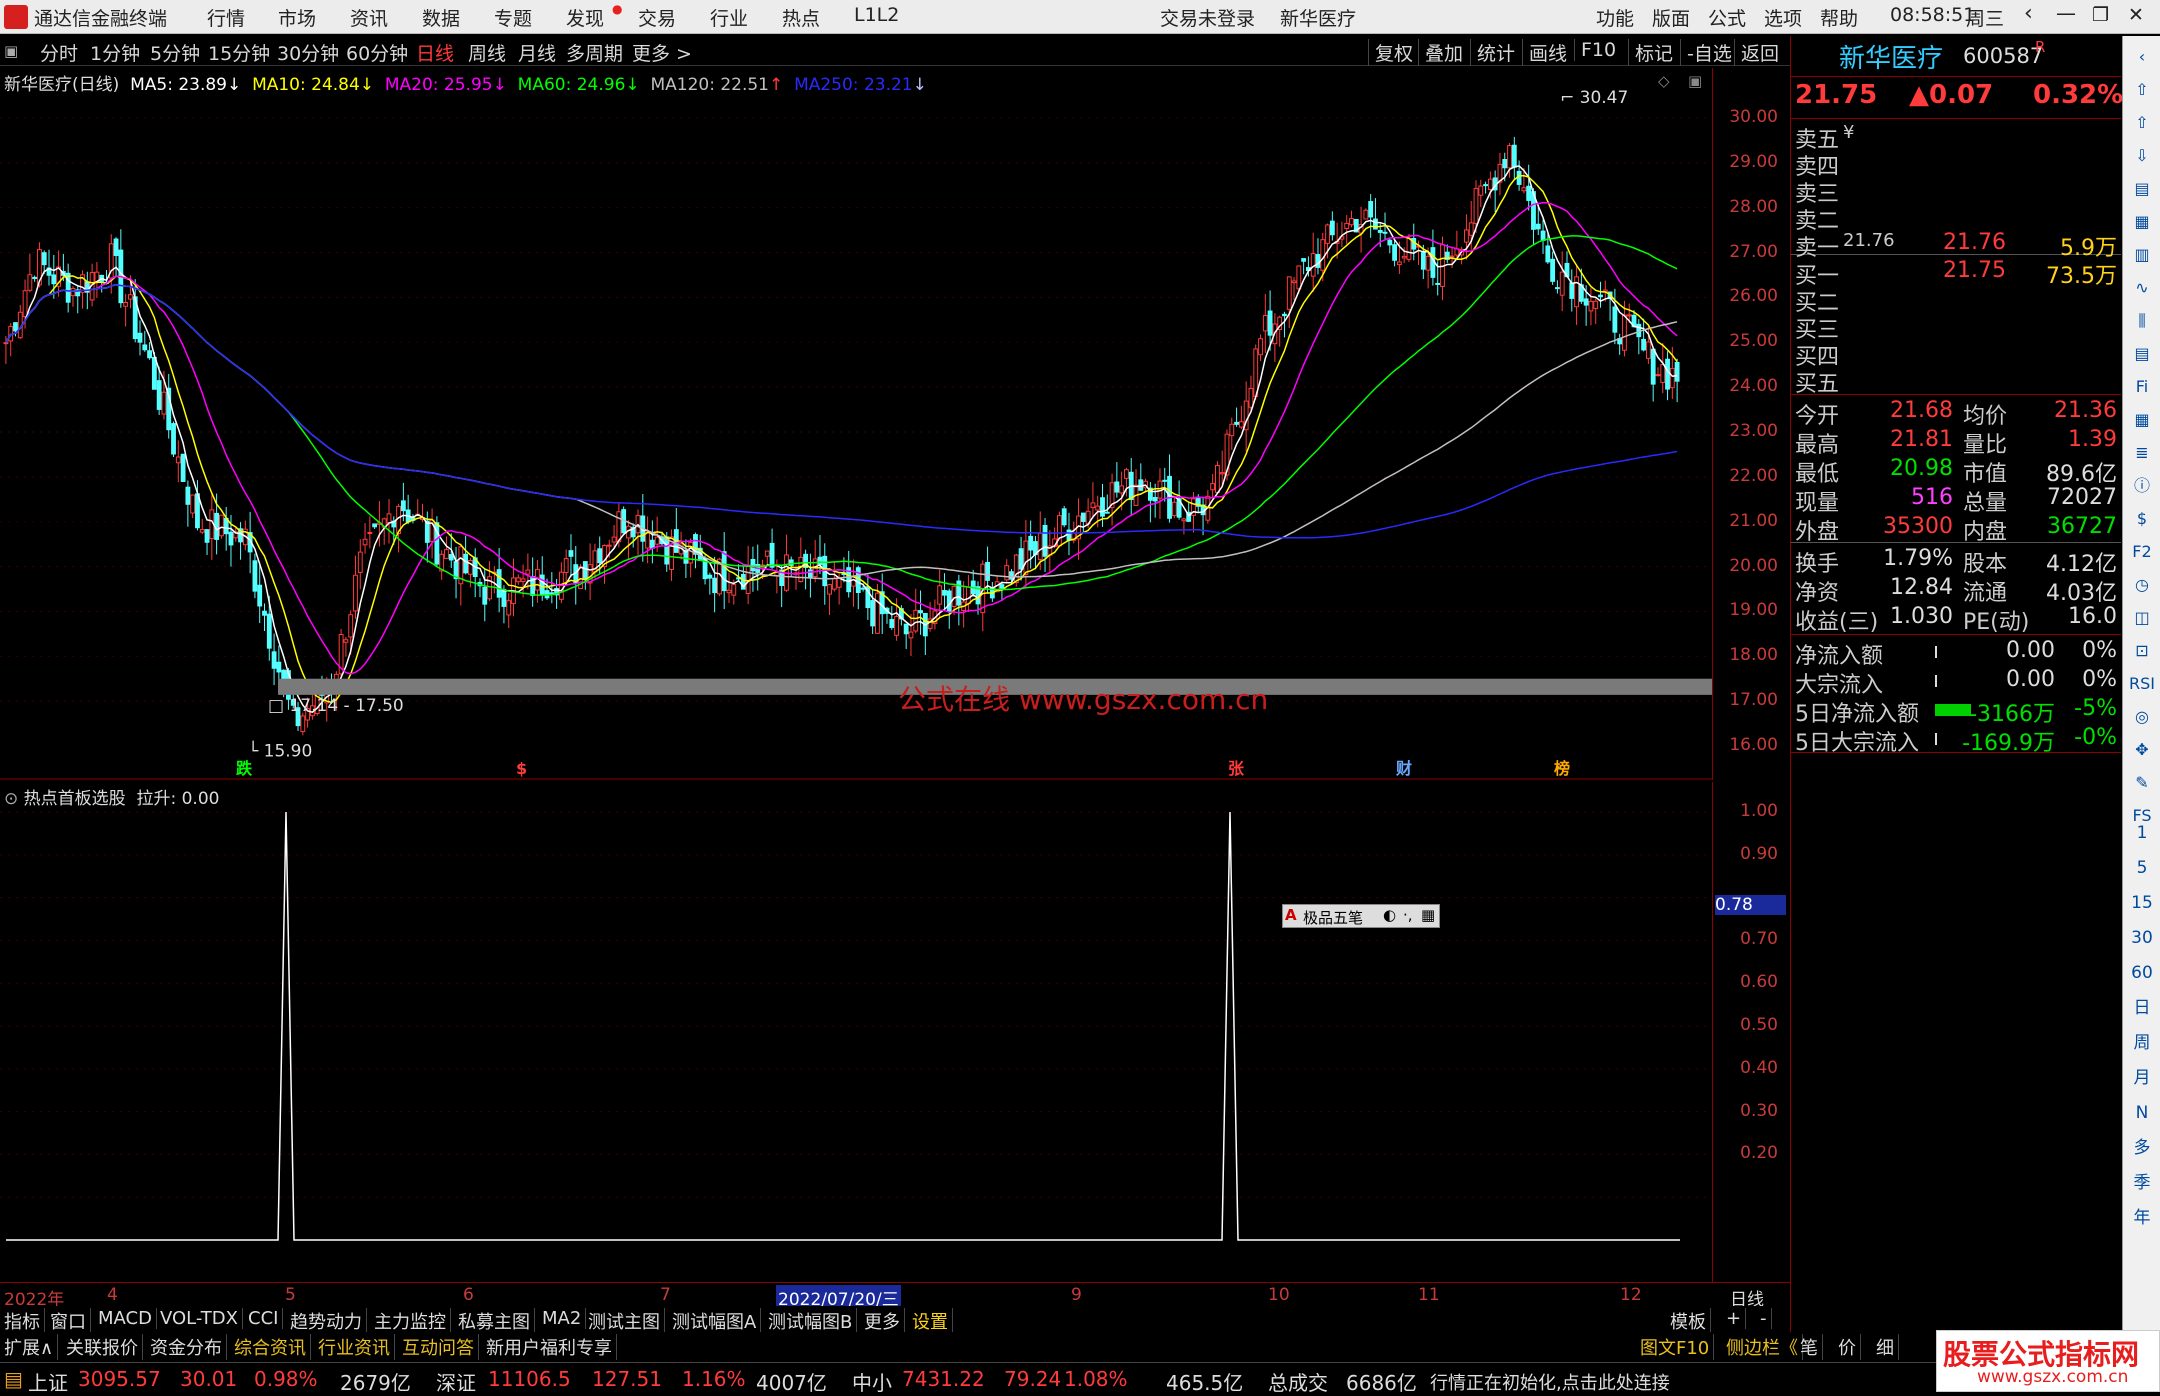  Describe the element at coordinates (2142, 868) in the screenshot. I see `sidebar-period-1: 5` at that location.